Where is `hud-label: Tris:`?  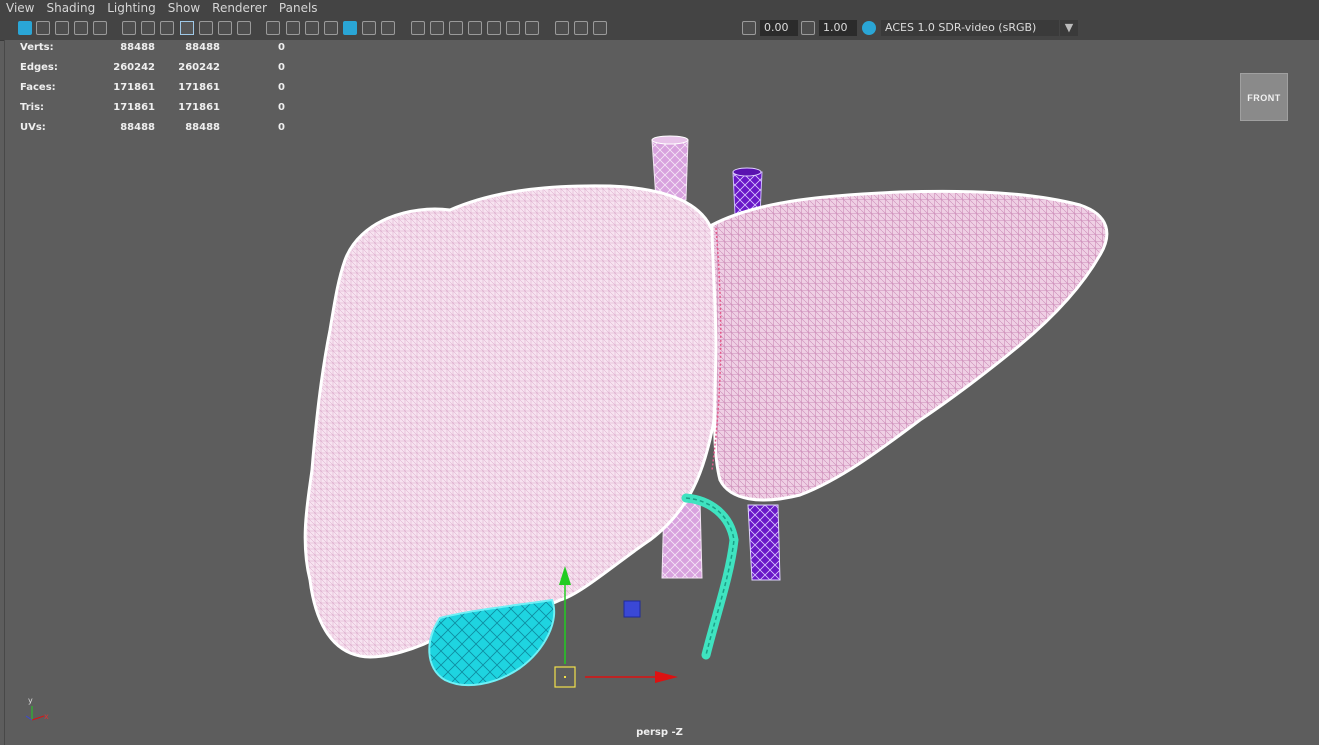 hud-label: Tris: is located at coordinates (32, 107).